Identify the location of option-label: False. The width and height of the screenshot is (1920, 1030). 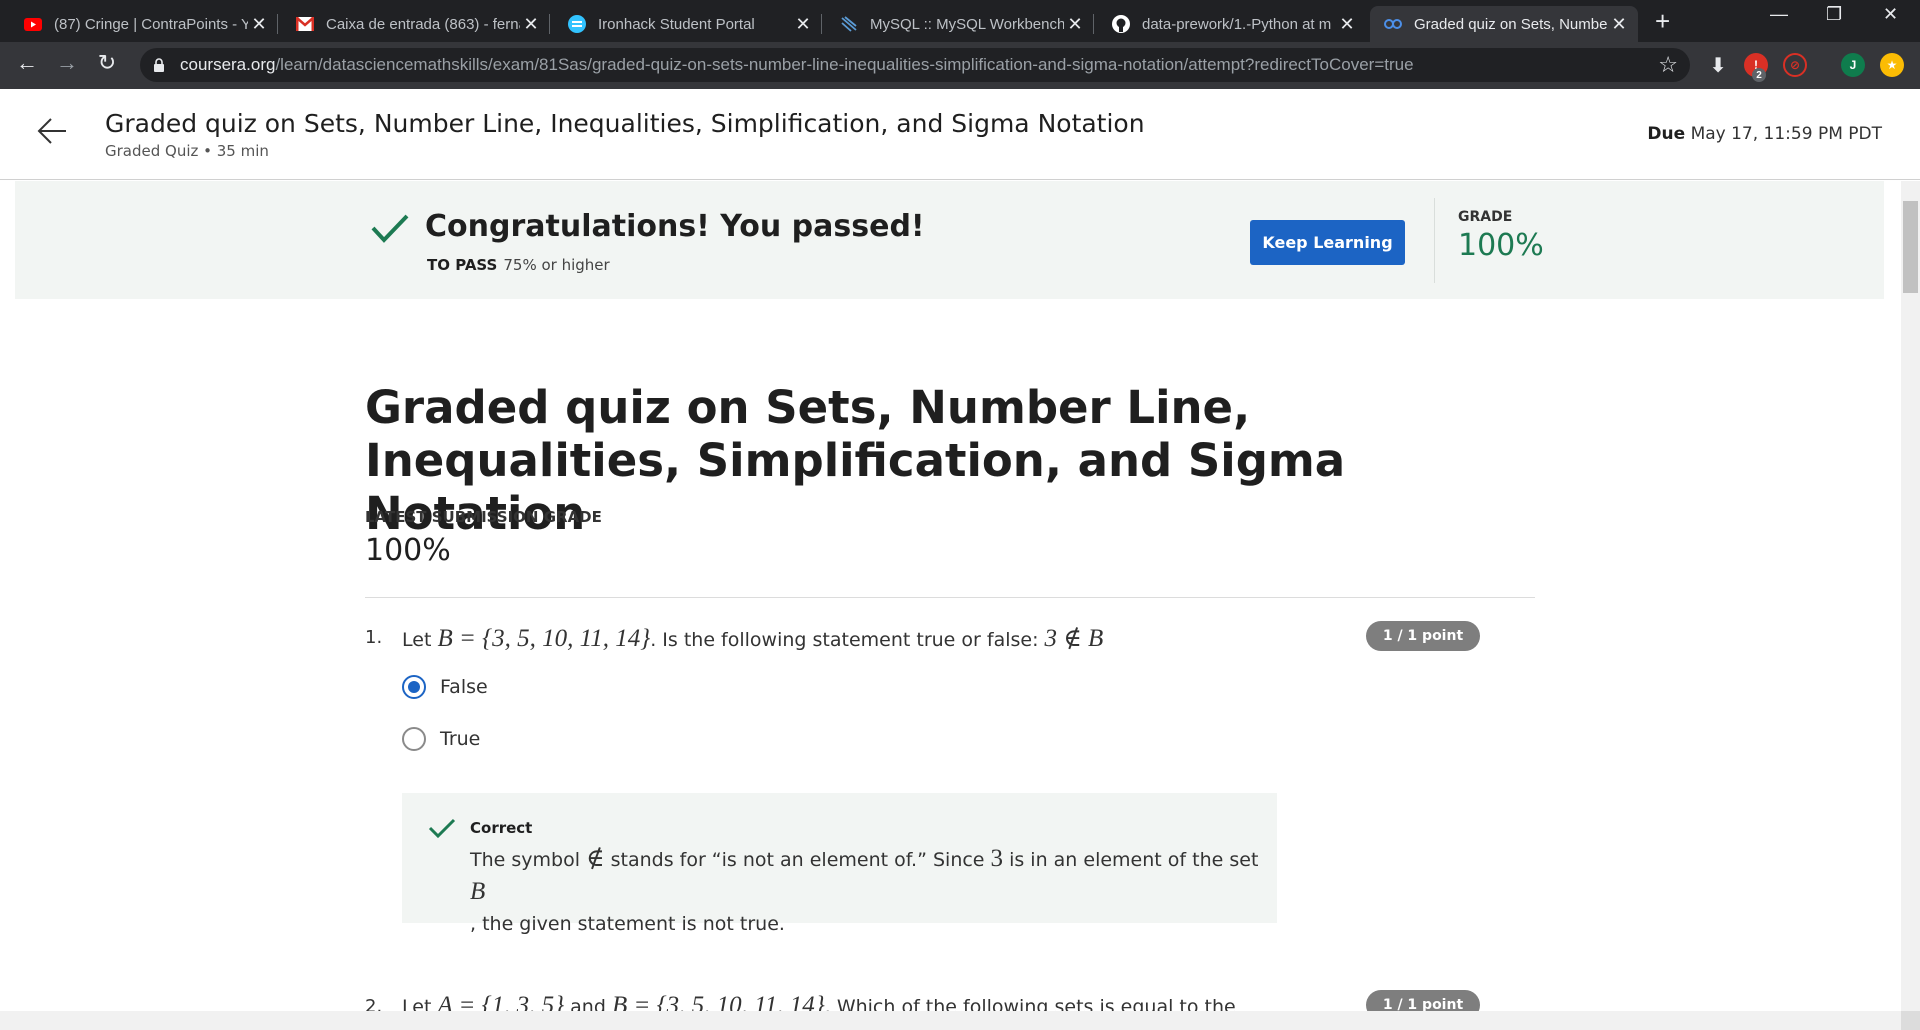
(464, 687).